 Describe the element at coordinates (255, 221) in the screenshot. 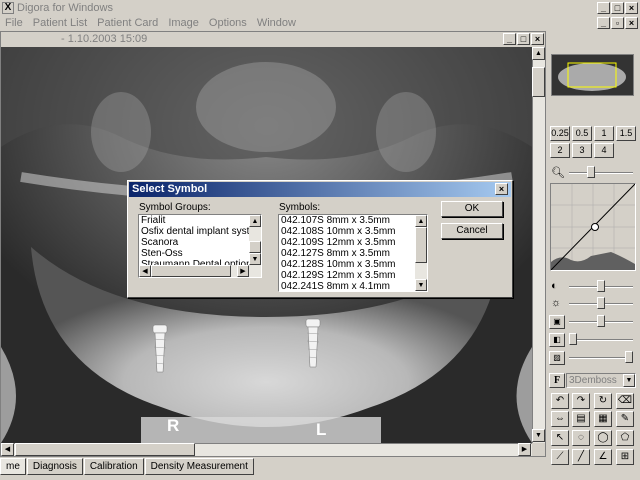

I see `groups-scroll-up-icon: ▲` at that location.